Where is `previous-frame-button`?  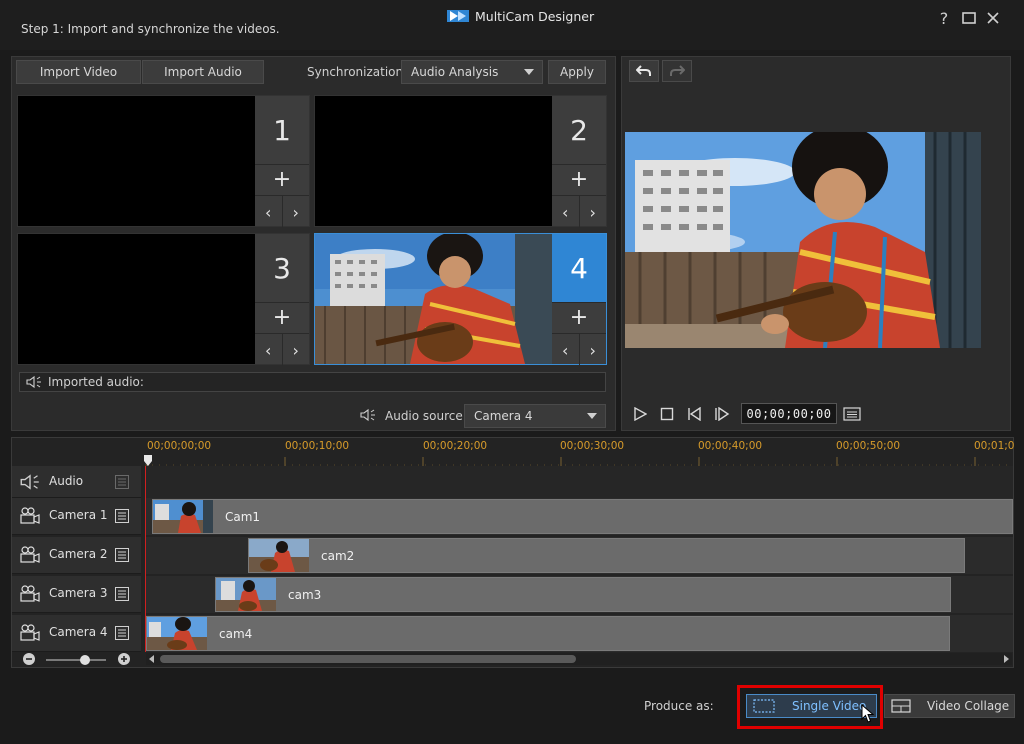
previous-frame-button is located at coordinates (695, 414).